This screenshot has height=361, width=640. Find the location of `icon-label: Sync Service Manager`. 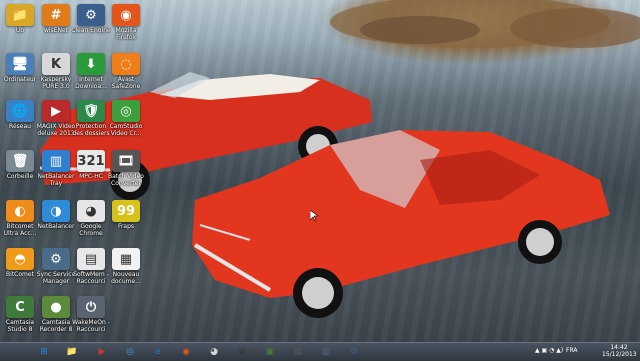

icon-label: Sync Service Manager is located at coordinates (56, 278).